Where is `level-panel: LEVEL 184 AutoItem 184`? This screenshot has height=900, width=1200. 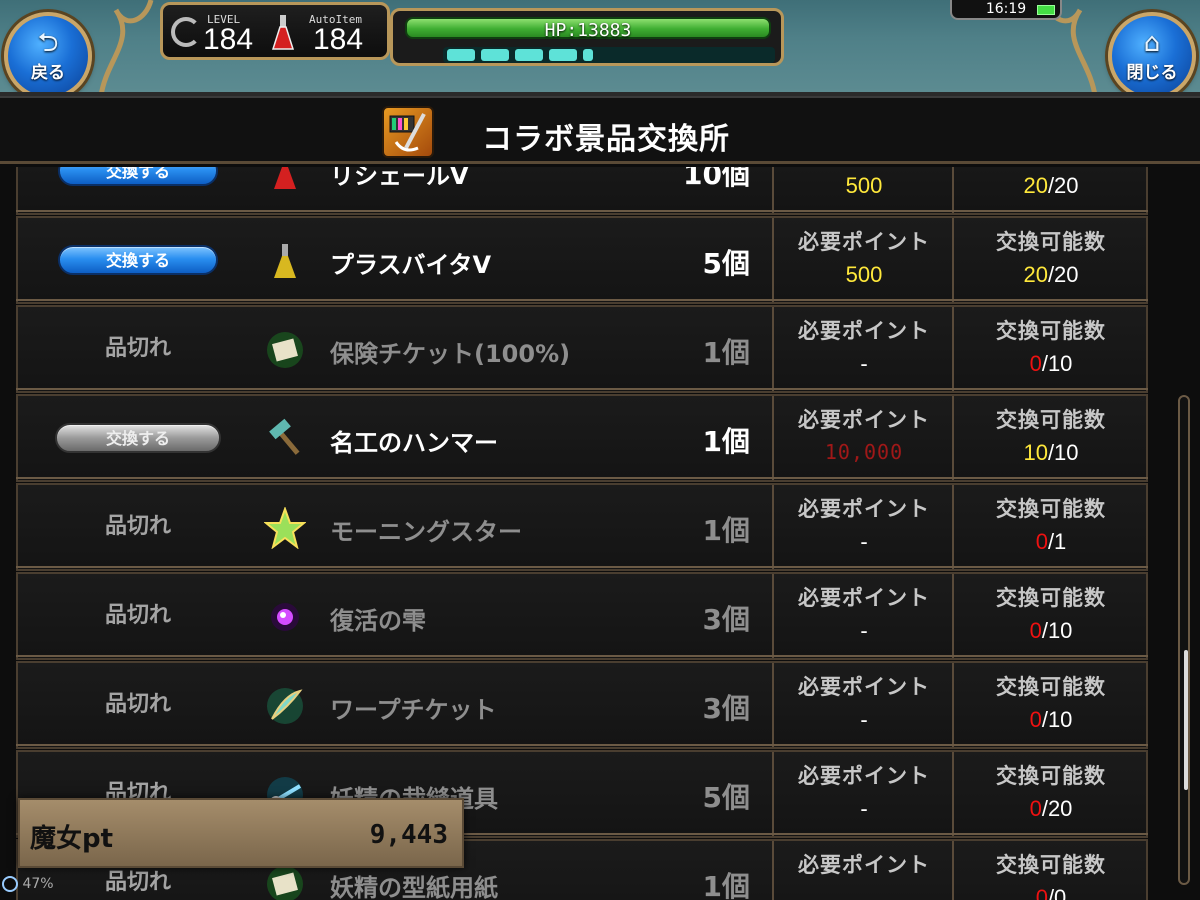 level-panel: LEVEL 184 AutoItem 184 is located at coordinates (275, 31).